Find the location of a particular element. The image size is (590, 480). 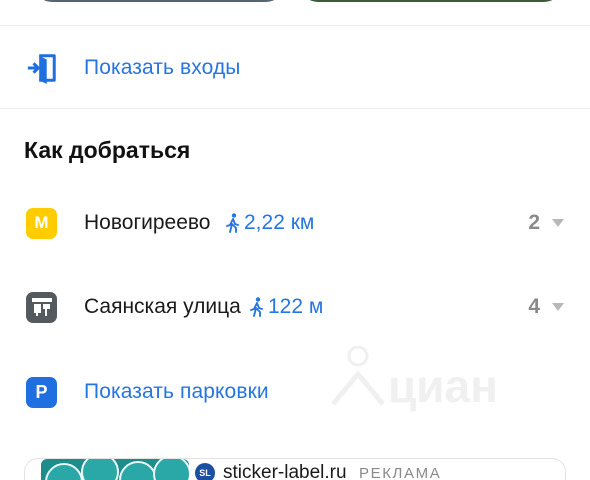

station-row-metro: М Новогиреево 2,22 км 2 is located at coordinates (295, 223).